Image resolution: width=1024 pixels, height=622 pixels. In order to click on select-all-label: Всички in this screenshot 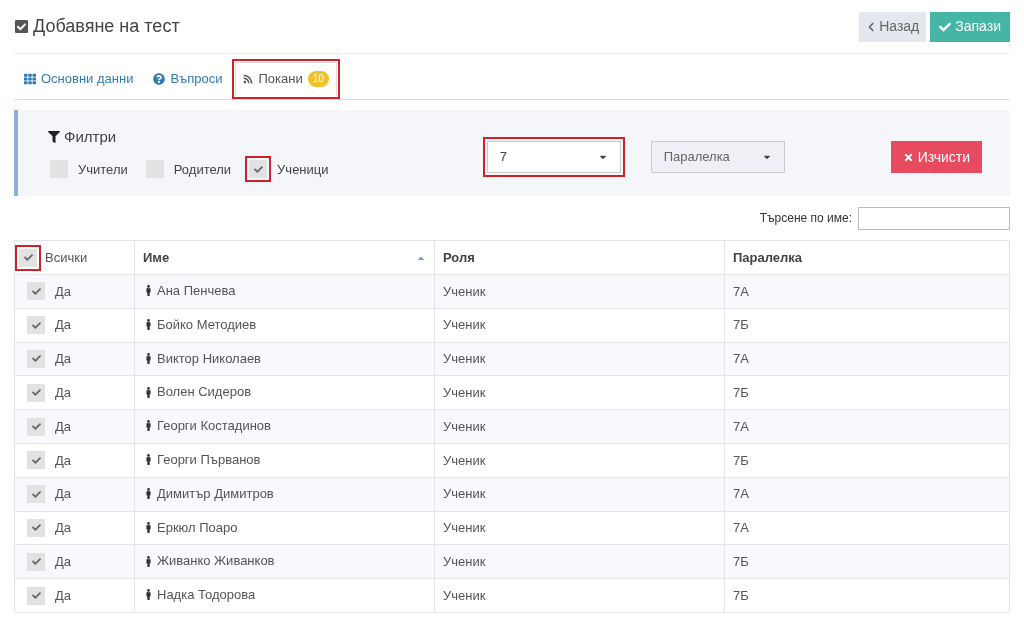, I will do `click(66, 257)`.